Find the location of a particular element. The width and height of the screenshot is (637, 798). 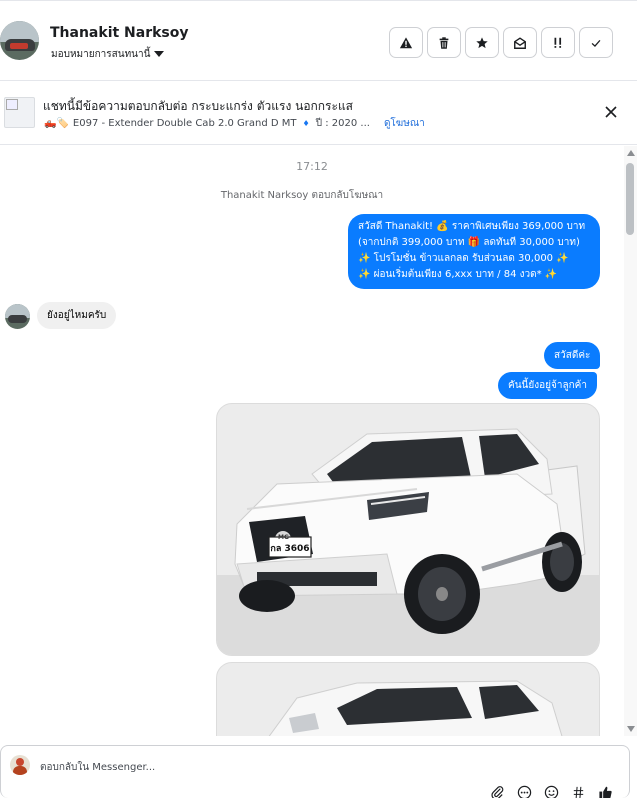

checkmark-icon is located at coordinates (596, 43).